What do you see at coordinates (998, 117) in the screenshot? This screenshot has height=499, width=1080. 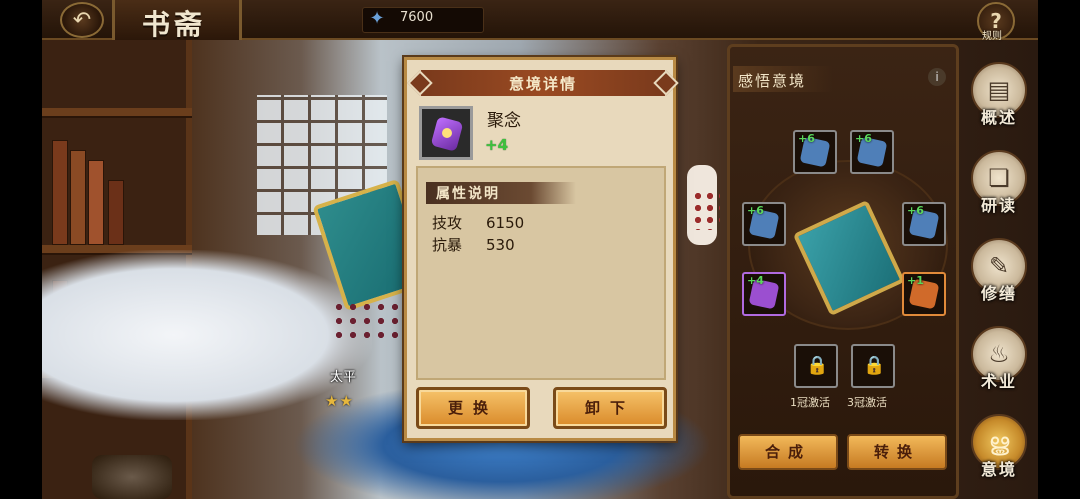 I see `nav-label: 概述` at bounding box center [998, 117].